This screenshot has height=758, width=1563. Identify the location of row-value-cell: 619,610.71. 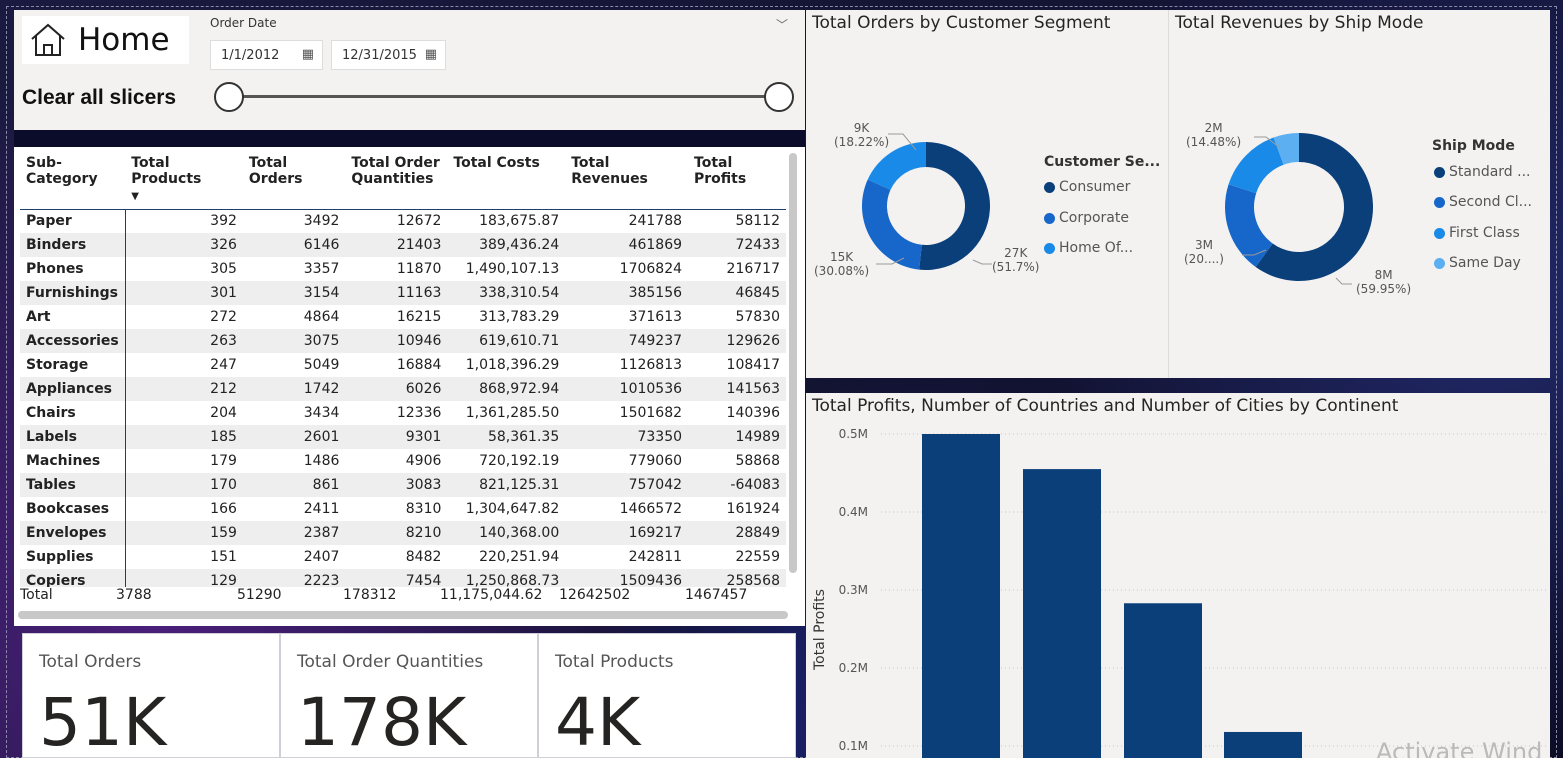
(506, 341).